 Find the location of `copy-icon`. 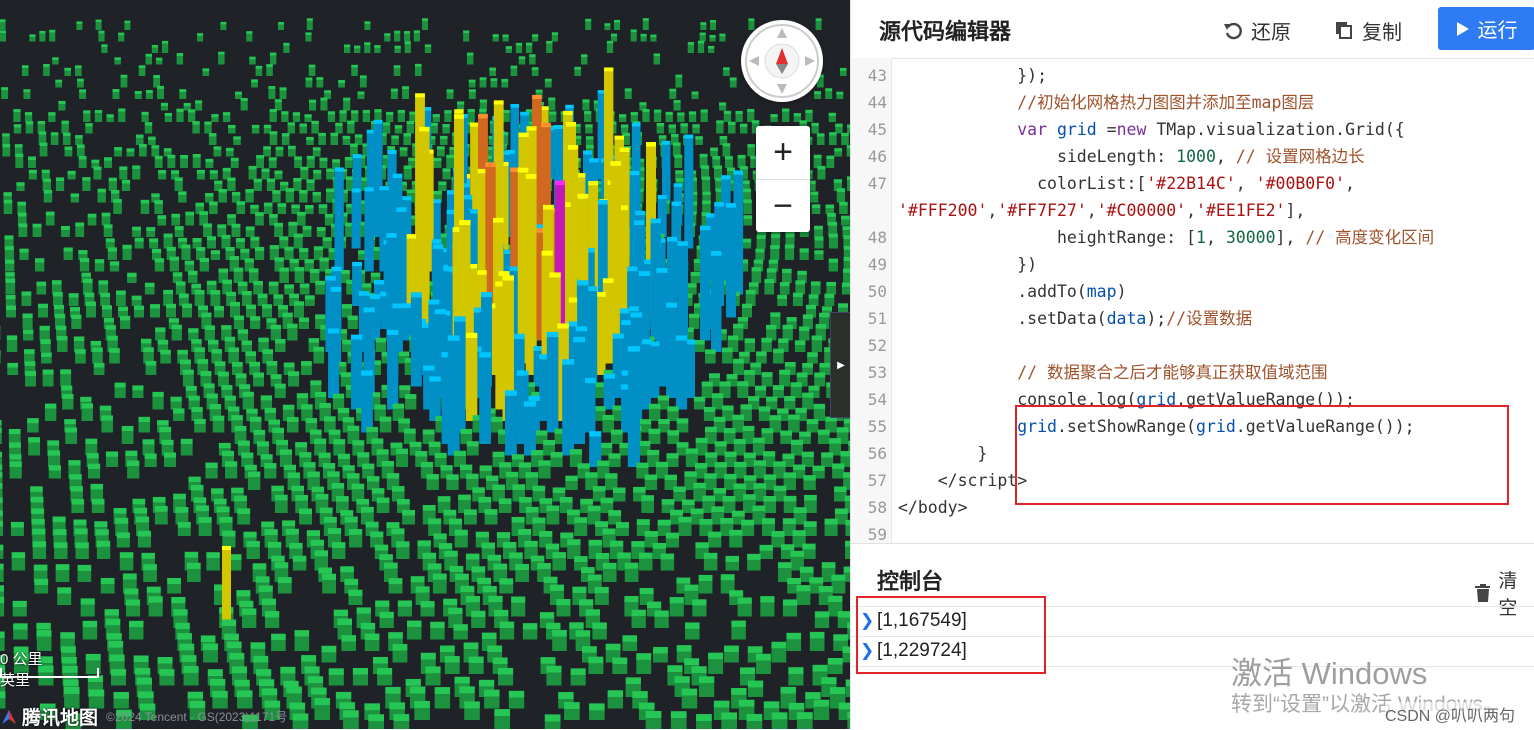

copy-icon is located at coordinates (1344, 30).